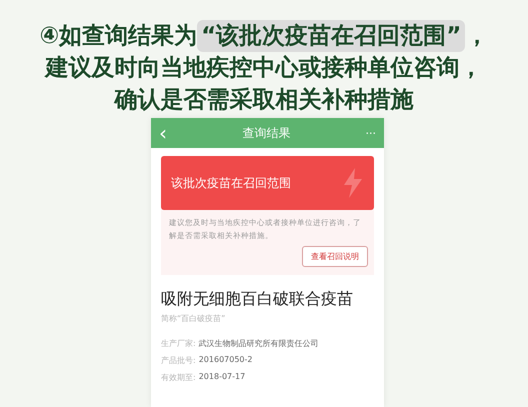  Describe the element at coordinates (331, 36) in the screenshot. I see `highlighted-quote: “该批次疫苗在召回范围”` at that location.